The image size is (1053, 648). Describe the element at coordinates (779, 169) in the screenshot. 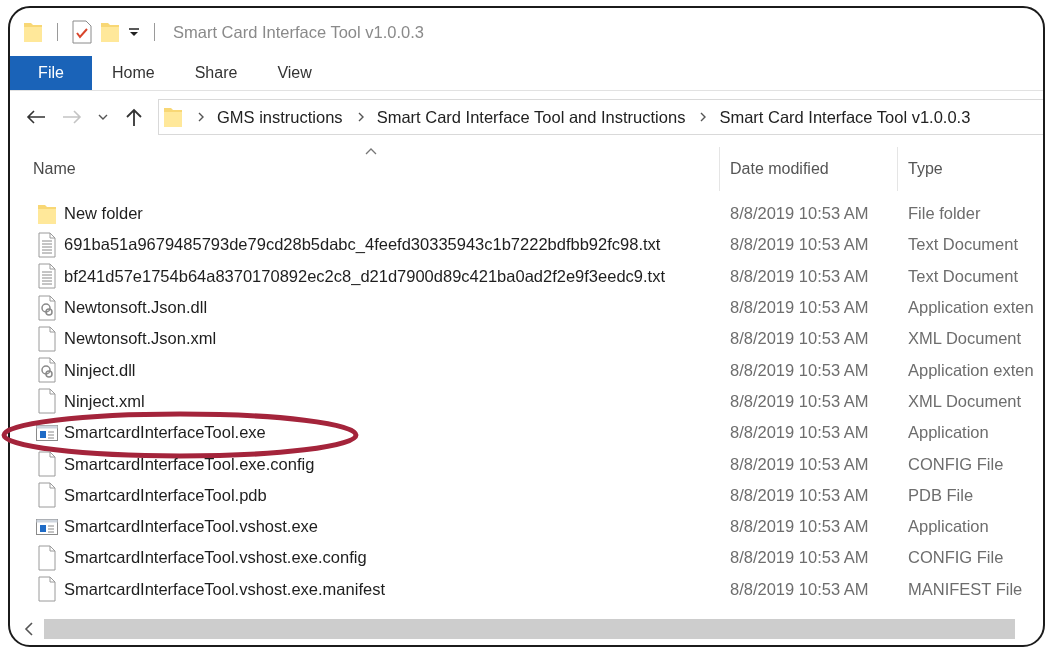

I see `column-header-label: Date modified` at that location.